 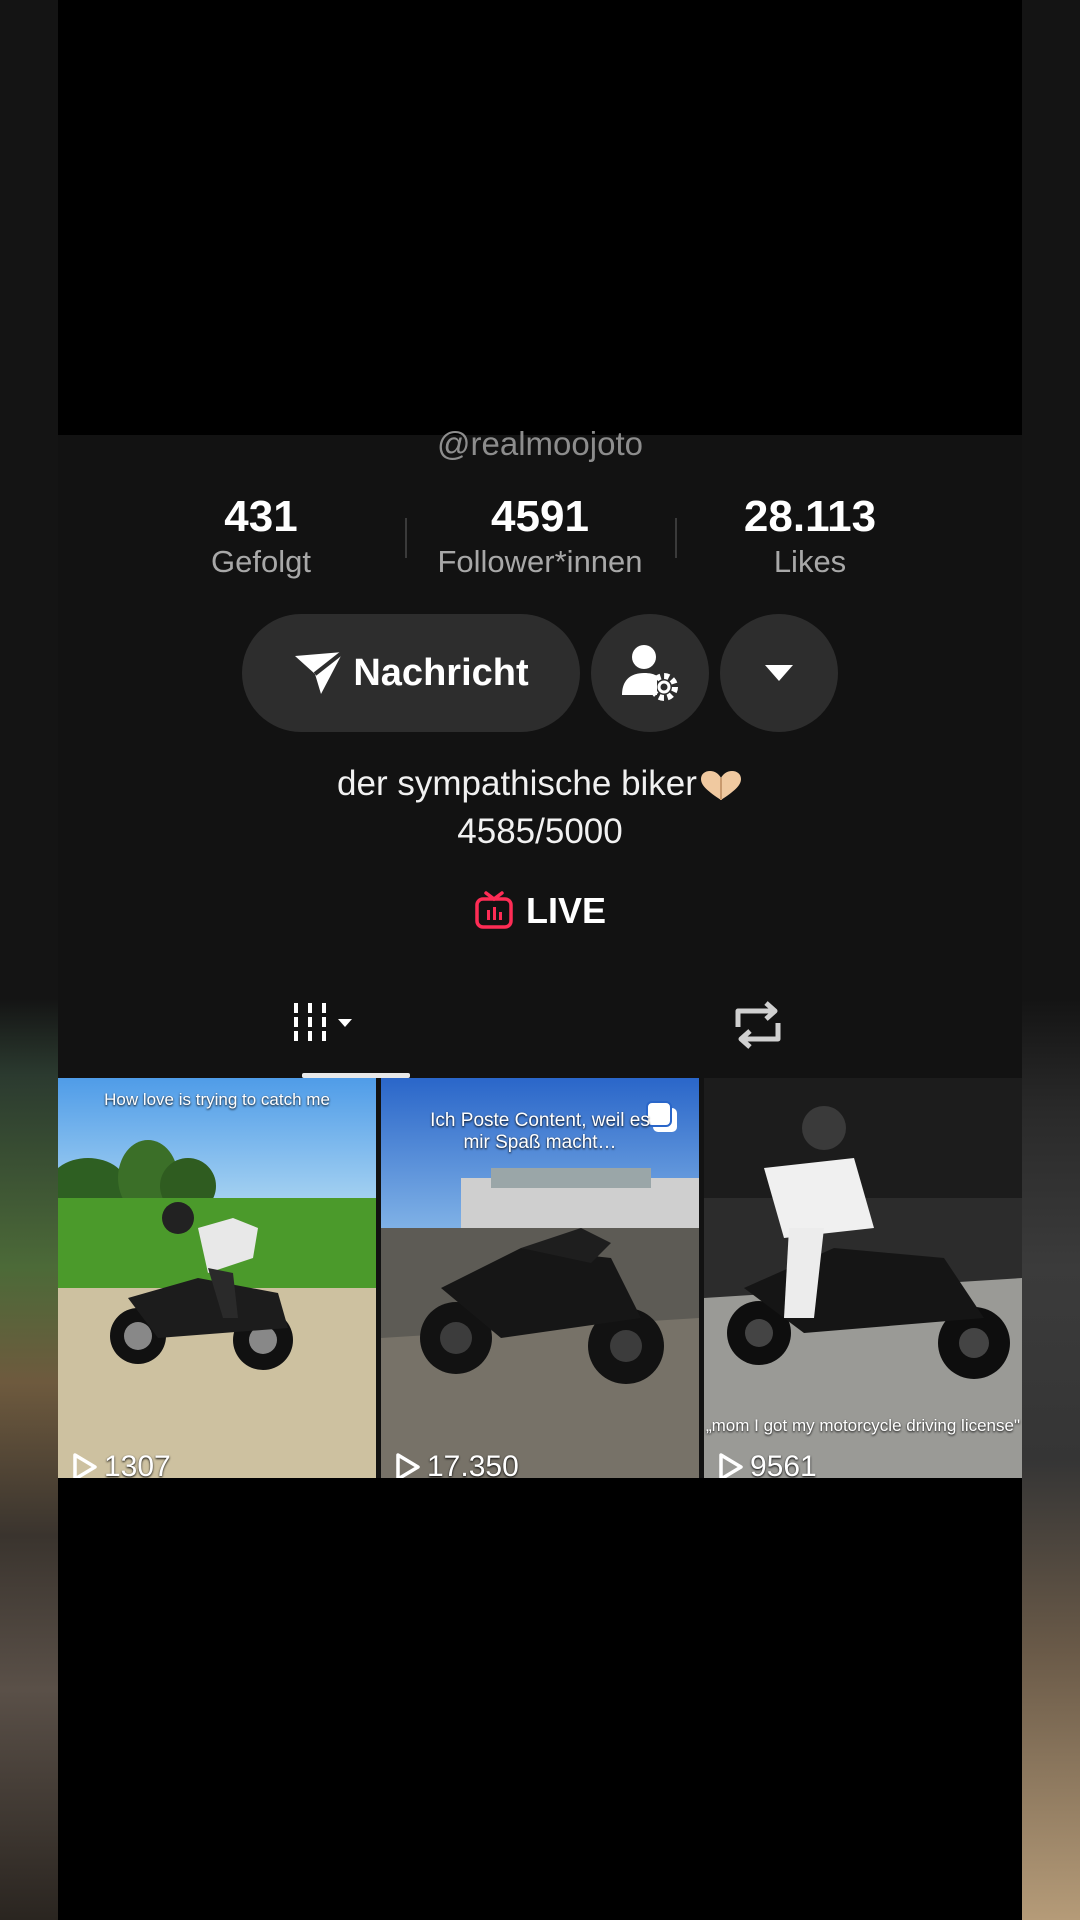 I want to click on view-count: 1307, so click(x=121, y=1464).